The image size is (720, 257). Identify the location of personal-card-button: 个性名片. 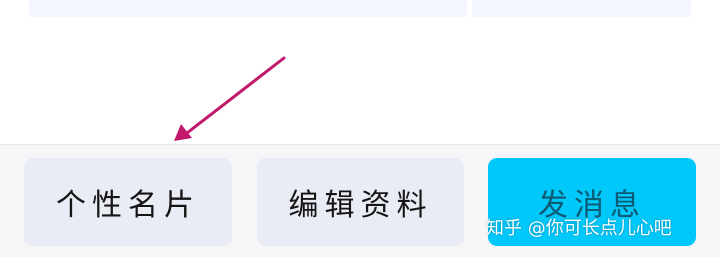
(128, 202).